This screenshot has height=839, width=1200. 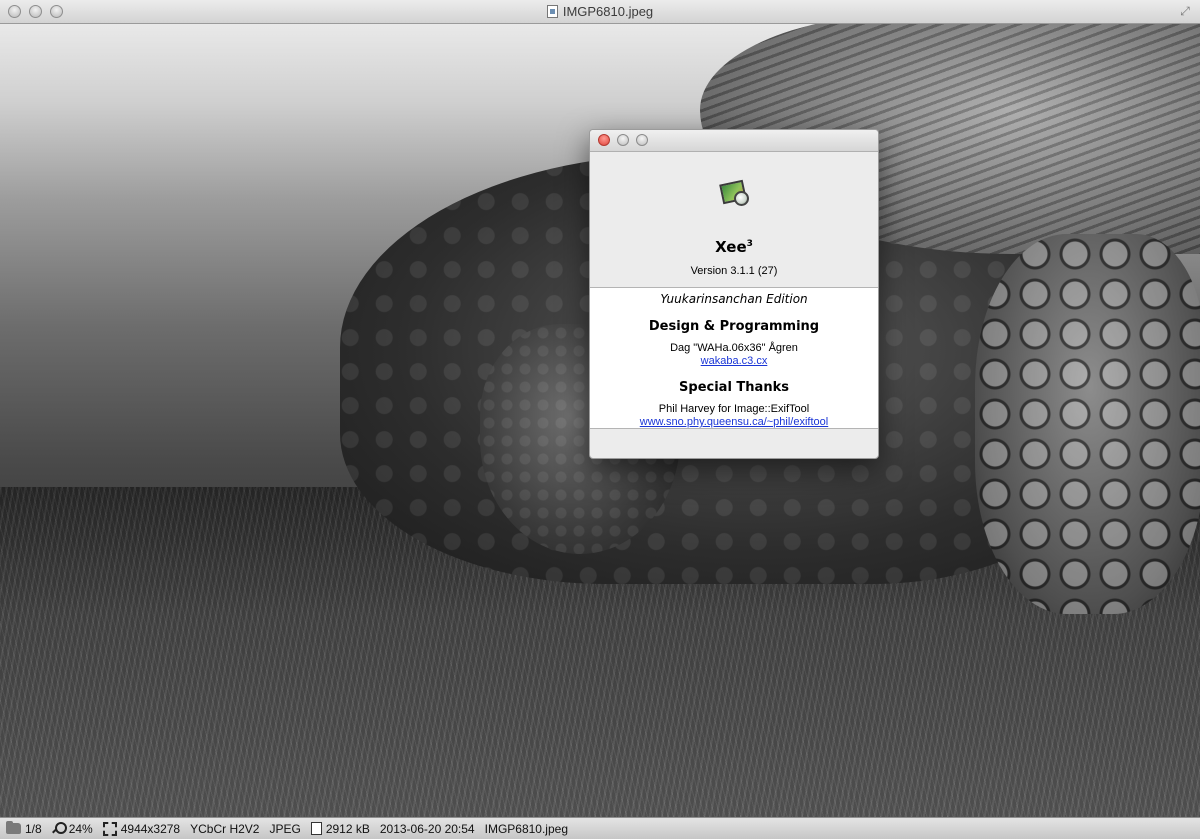 What do you see at coordinates (741, 198) in the screenshot?
I see `magnifier-lens-icon` at bounding box center [741, 198].